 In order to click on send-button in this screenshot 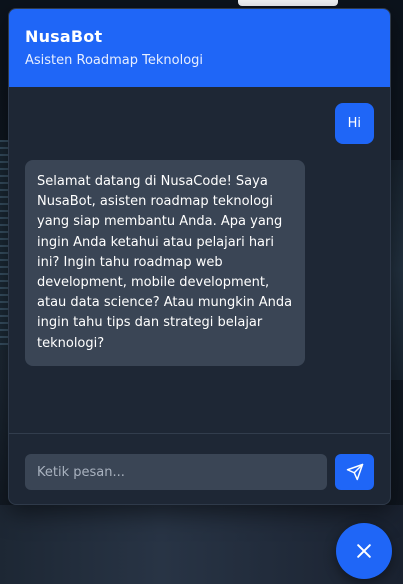, I will do `click(354, 472)`.